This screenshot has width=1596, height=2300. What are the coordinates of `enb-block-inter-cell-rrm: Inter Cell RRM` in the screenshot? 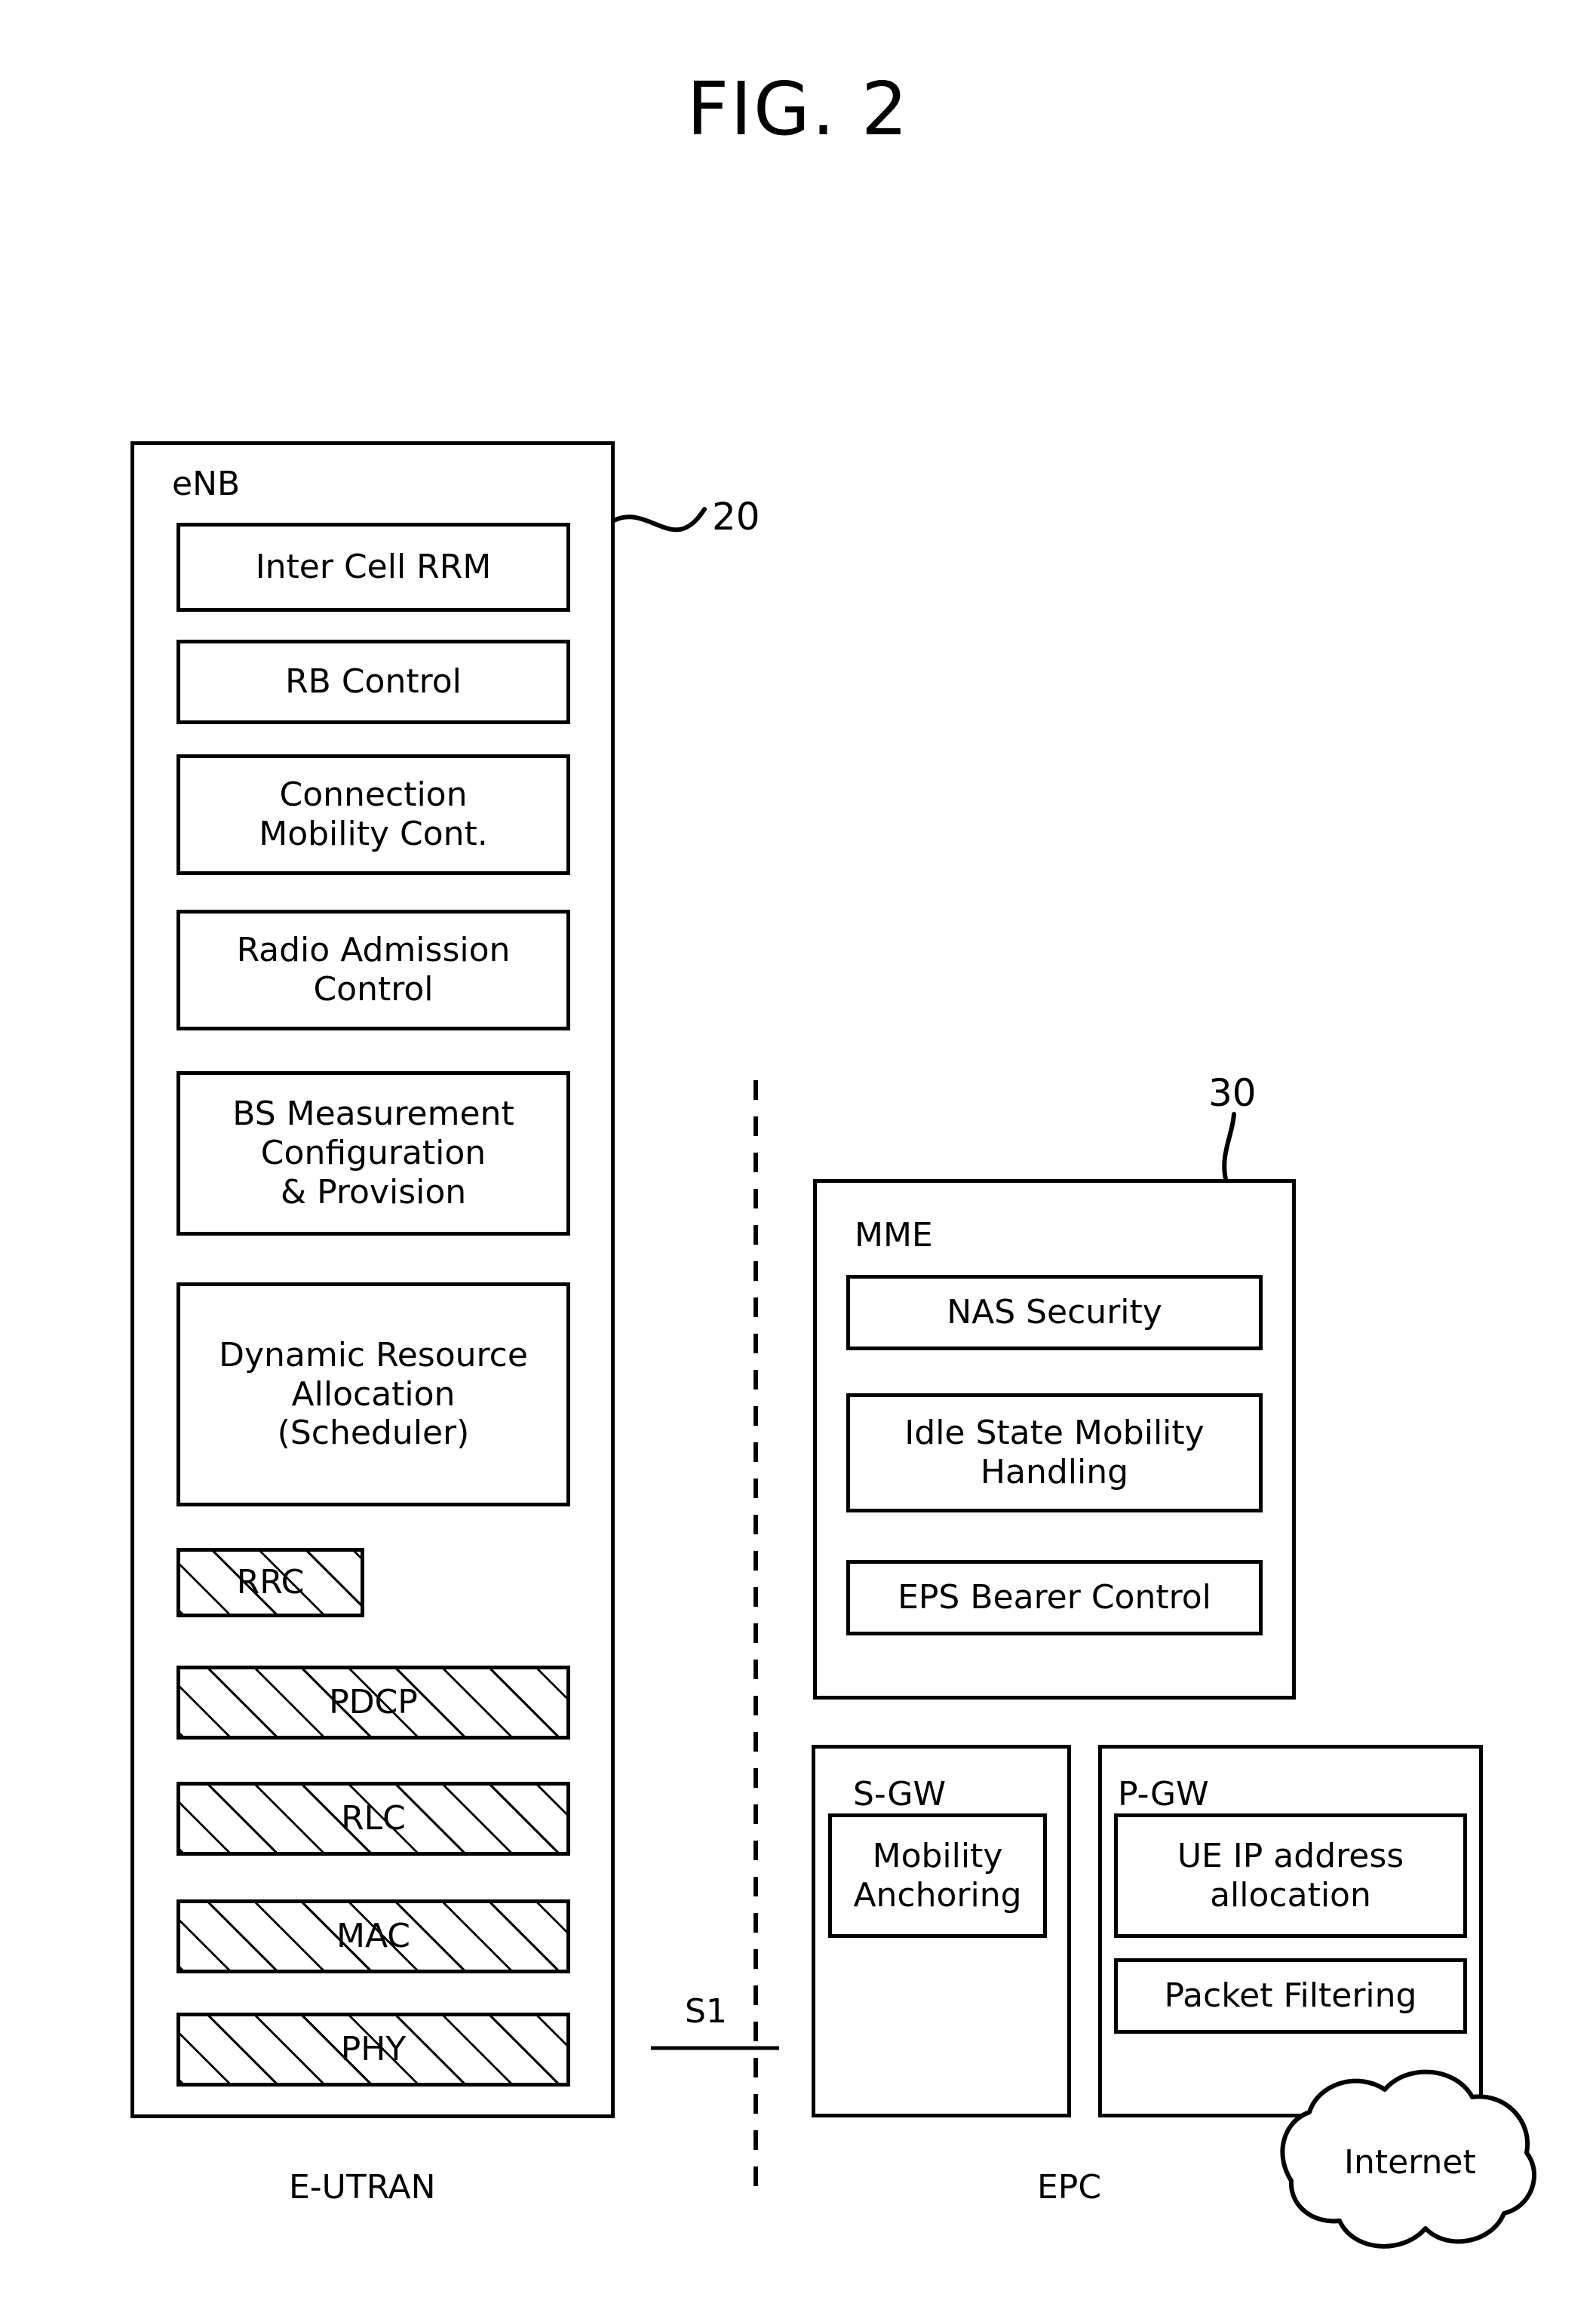 It's located at (373, 568).